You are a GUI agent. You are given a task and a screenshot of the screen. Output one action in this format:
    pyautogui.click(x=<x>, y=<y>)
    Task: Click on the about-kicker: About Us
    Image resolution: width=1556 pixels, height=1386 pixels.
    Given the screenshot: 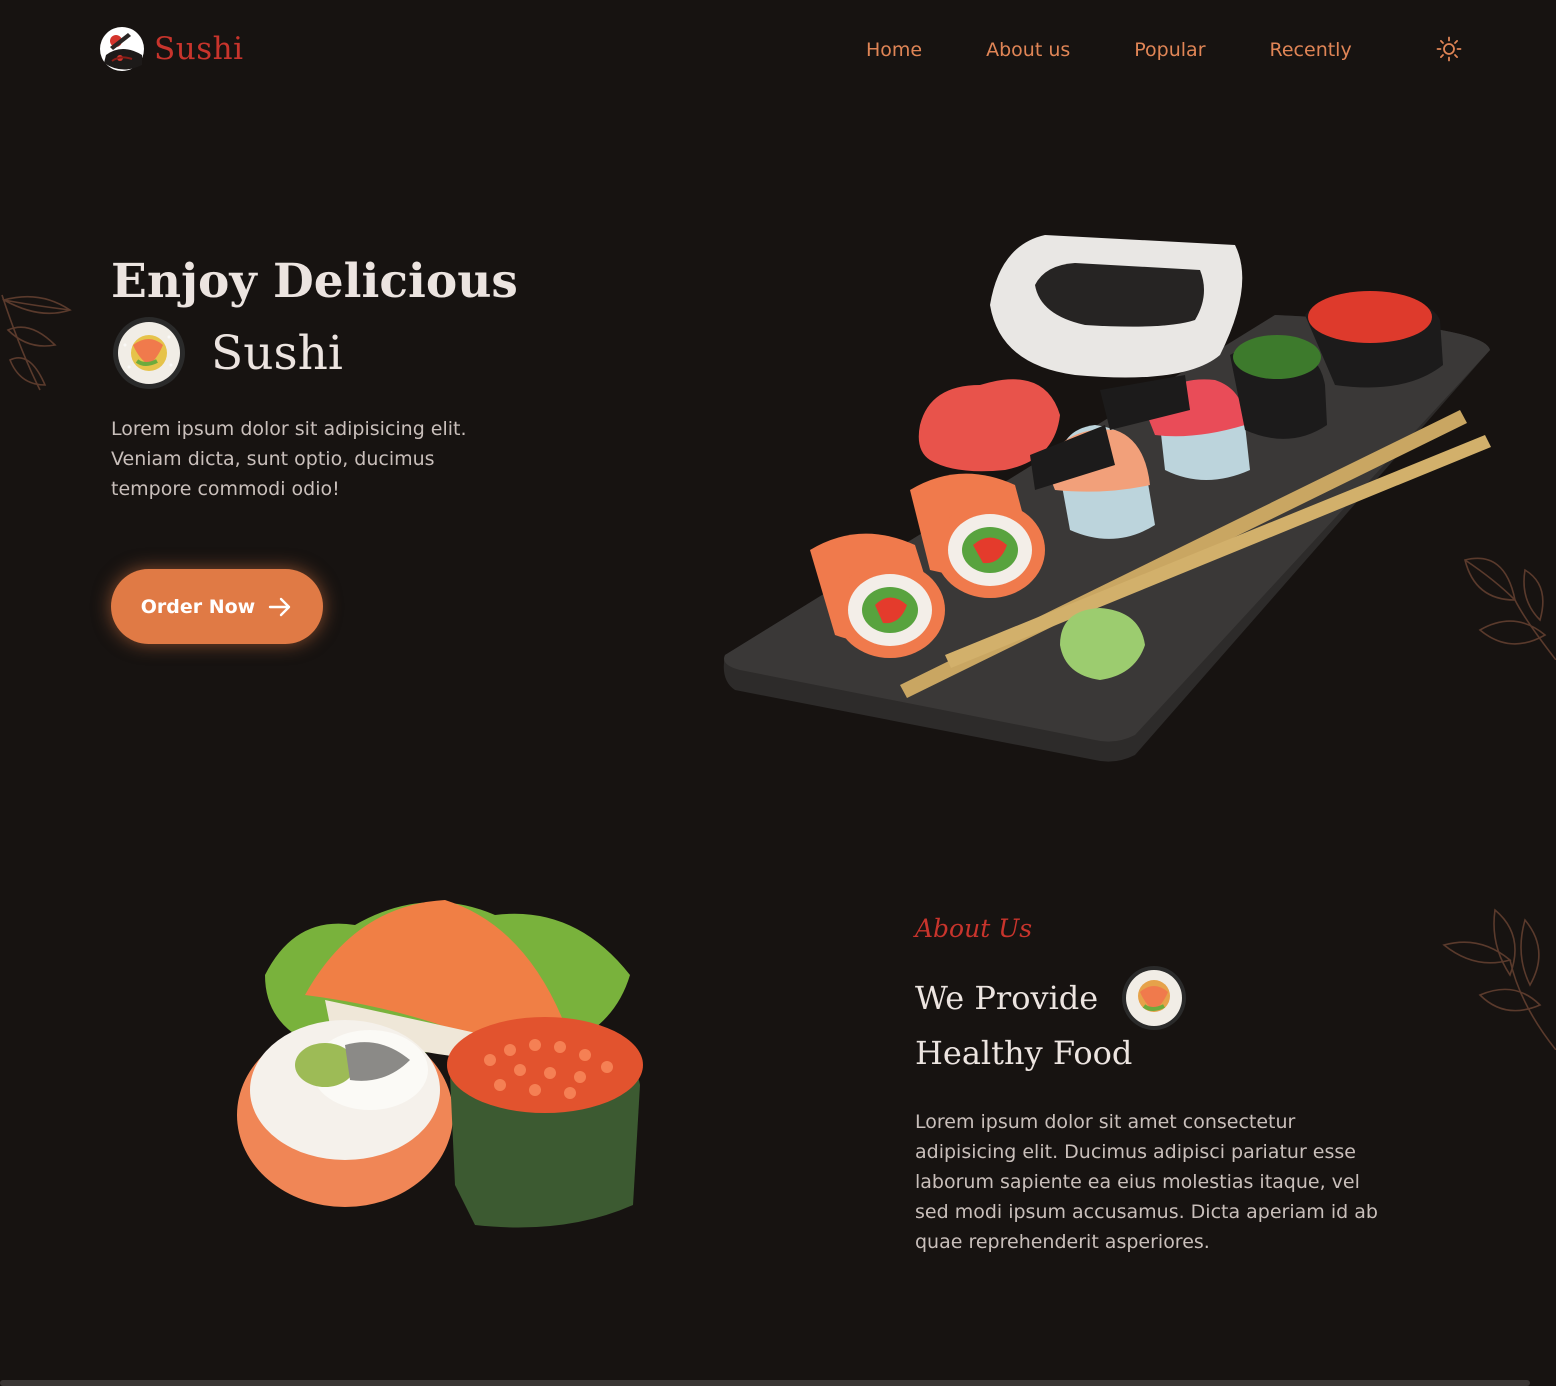 What is the action you would take?
    pyautogui.click(x=974, y=928)
    